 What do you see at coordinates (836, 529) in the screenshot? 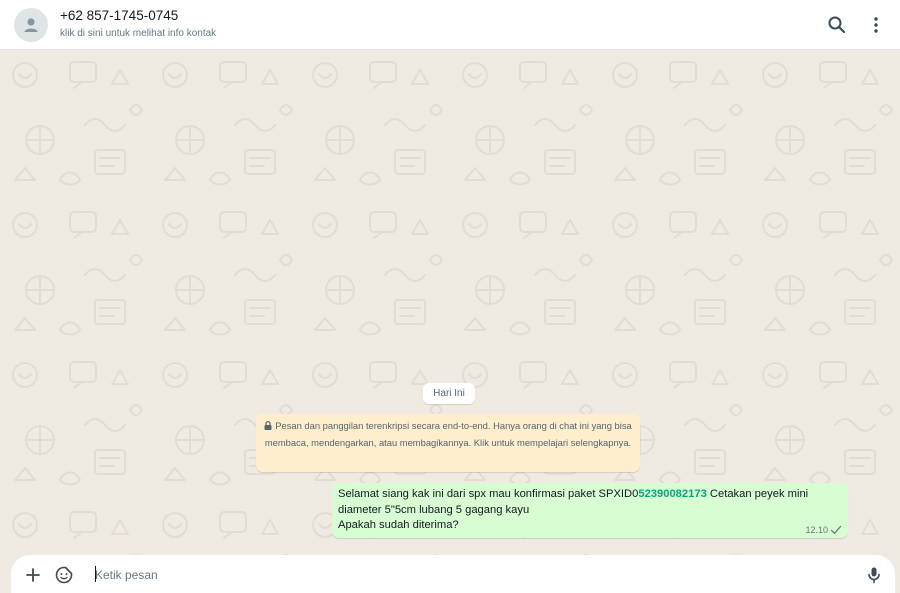
I see `single-check-icon` at bounding box center [836, 529].